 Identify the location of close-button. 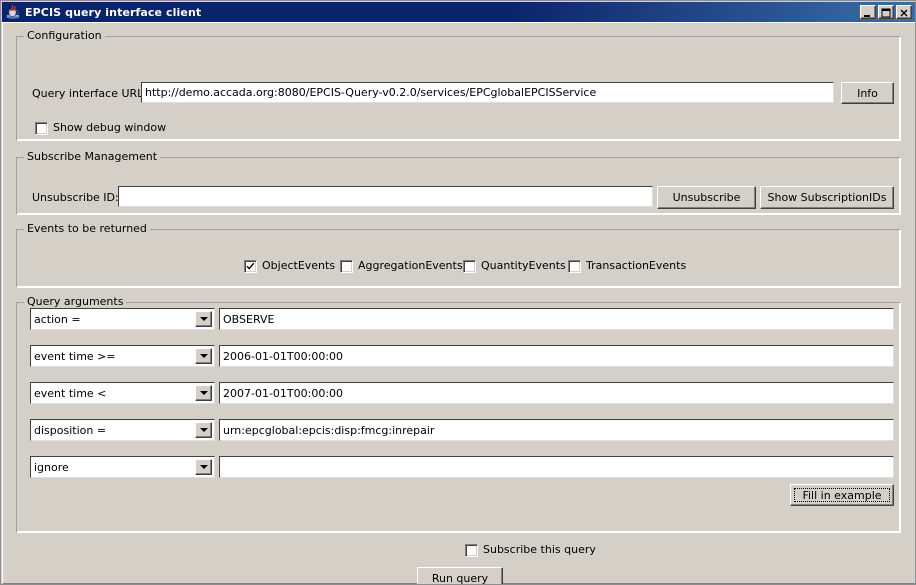
(904, 12).